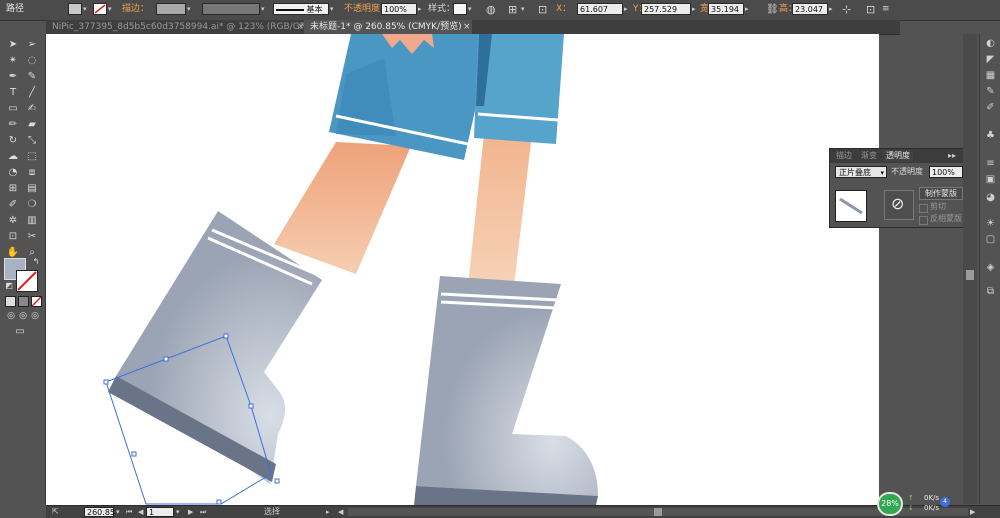  What do you see at coordinates (328, 512) in the screenshot?
I see `status-menu-icon: ▸` at bounding box center [328, 512].